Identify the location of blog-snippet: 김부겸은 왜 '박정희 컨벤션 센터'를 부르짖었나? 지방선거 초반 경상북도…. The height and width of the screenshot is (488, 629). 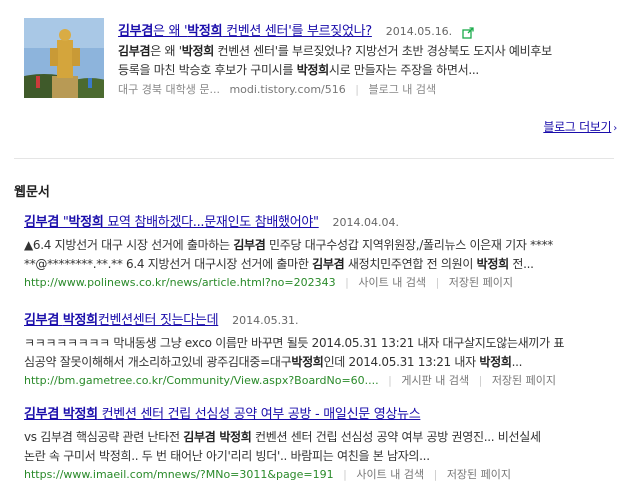
(371, 61).